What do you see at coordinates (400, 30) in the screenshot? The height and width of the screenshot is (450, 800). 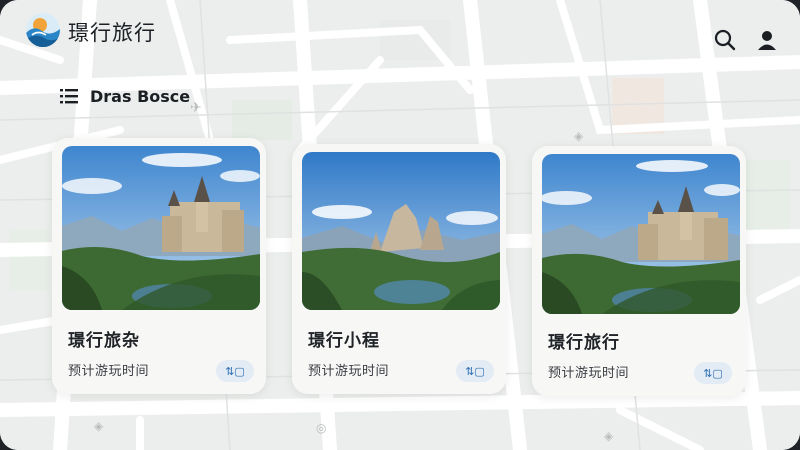 I see `top-bar: 璟行旅行` at bounding box center [400, 30].